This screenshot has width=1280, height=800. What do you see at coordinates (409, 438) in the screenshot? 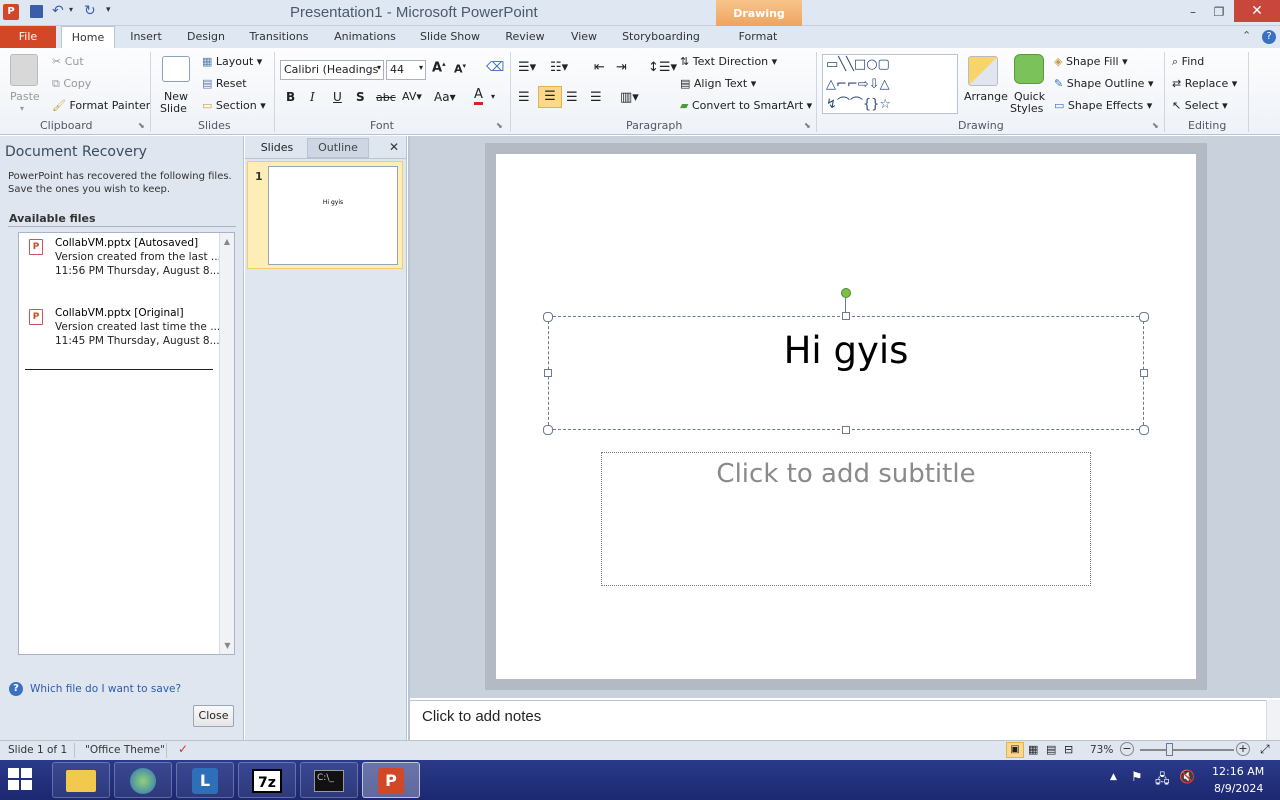
I see `editor-splitter` at bounding box center [409, 438].